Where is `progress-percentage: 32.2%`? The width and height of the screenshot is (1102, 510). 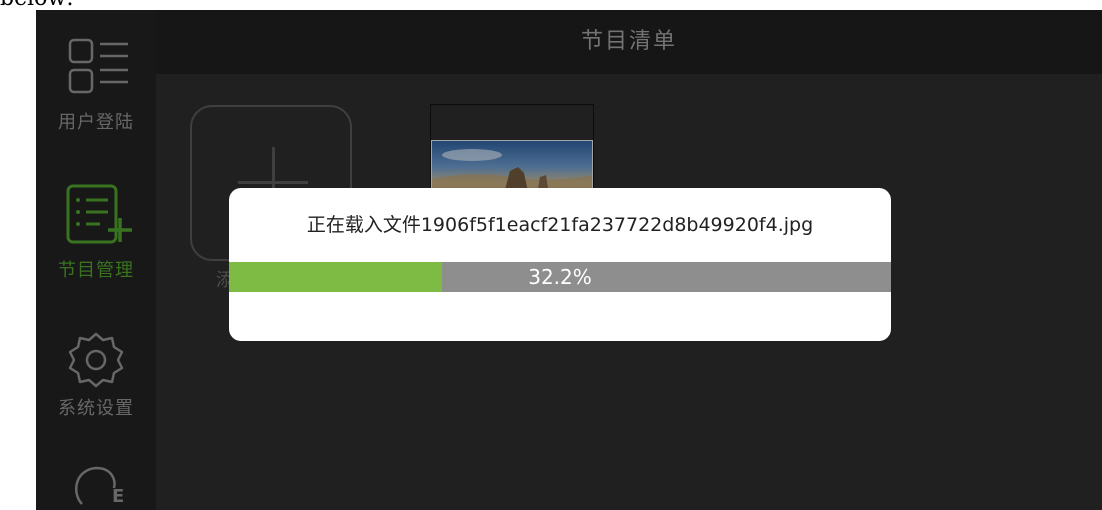
progress-percentage: 32.2% is located at coordinates (560, 277).